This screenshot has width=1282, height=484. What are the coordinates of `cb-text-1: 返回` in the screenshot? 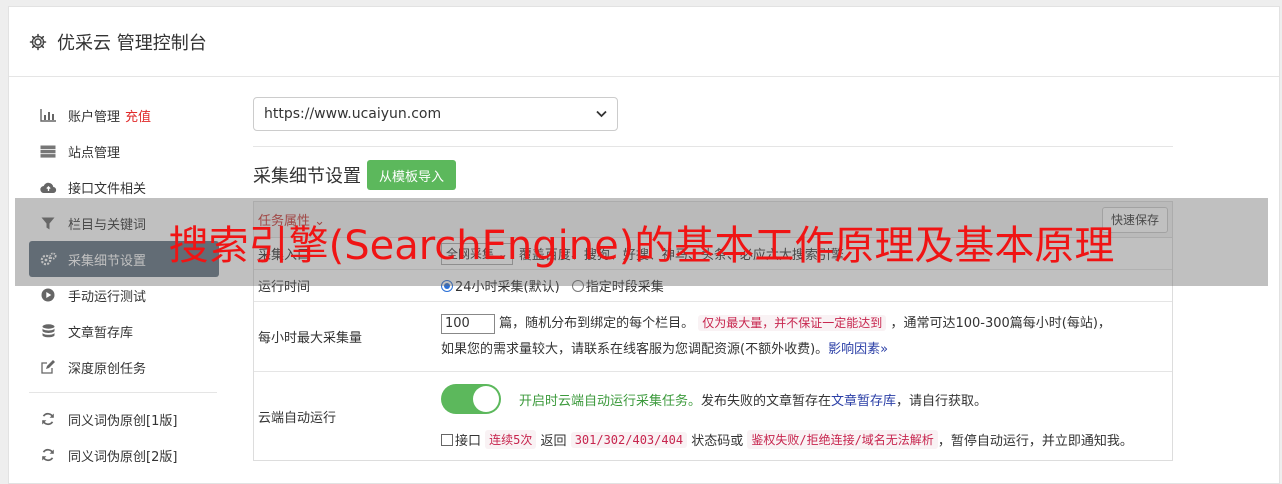 It's located at (553, 441).